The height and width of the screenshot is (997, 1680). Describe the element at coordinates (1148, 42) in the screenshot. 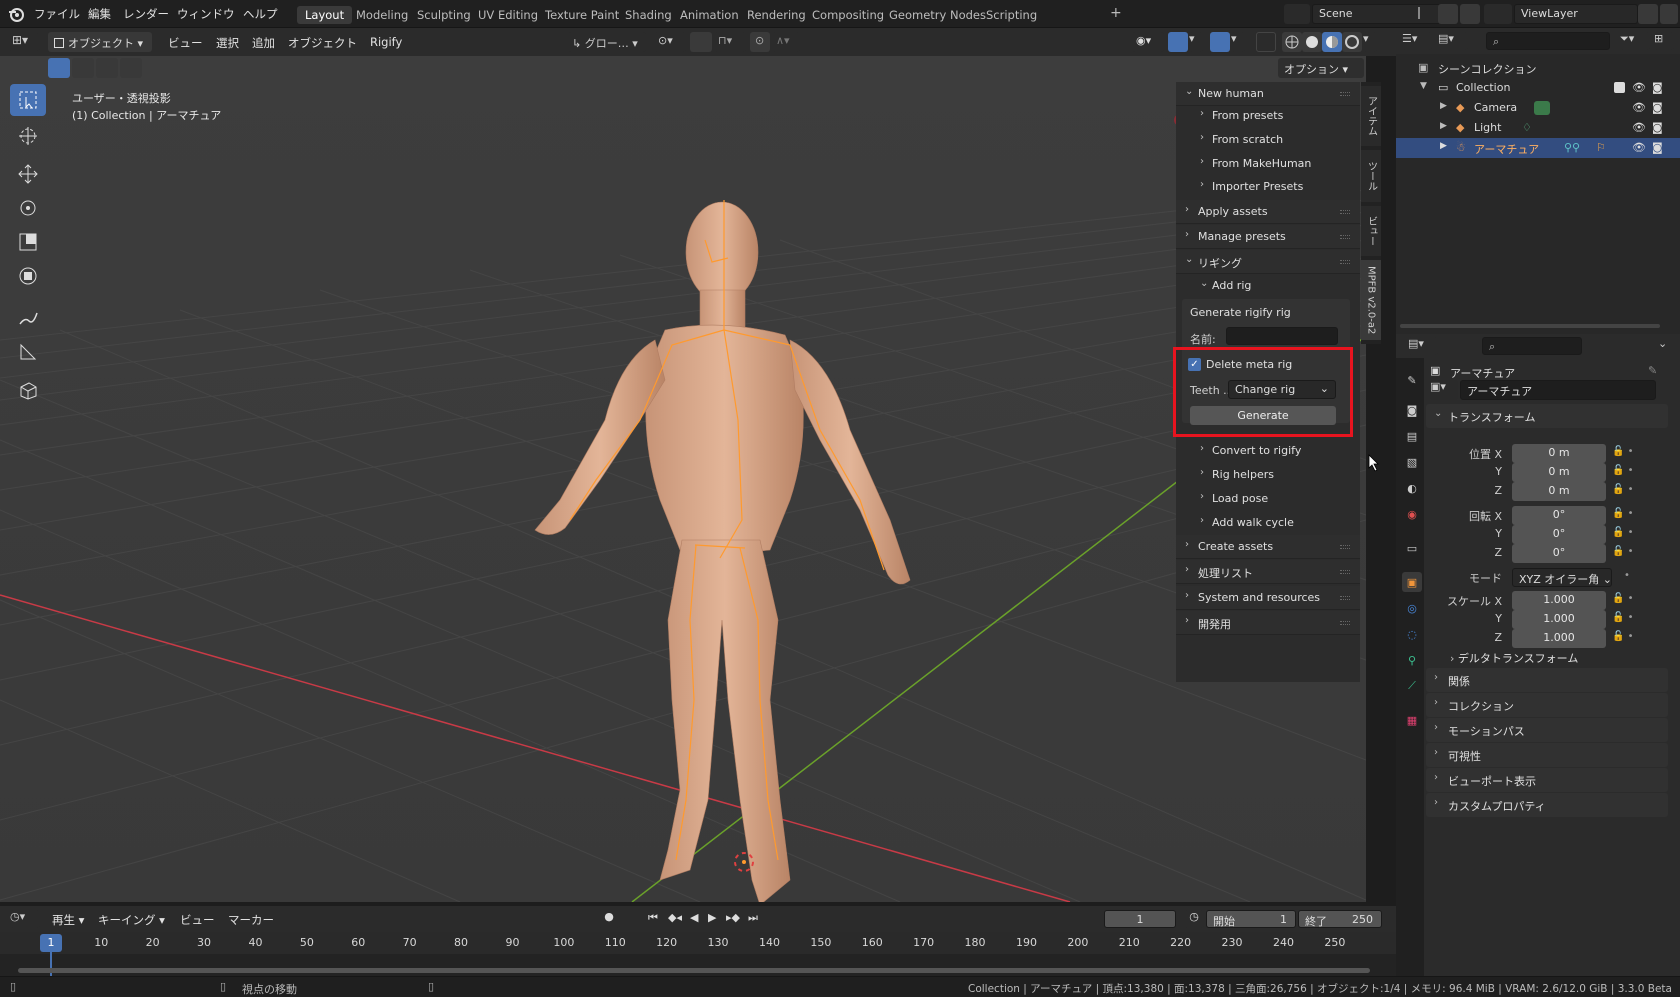

I see `visibility-dropdown: ◉▾` at that location.